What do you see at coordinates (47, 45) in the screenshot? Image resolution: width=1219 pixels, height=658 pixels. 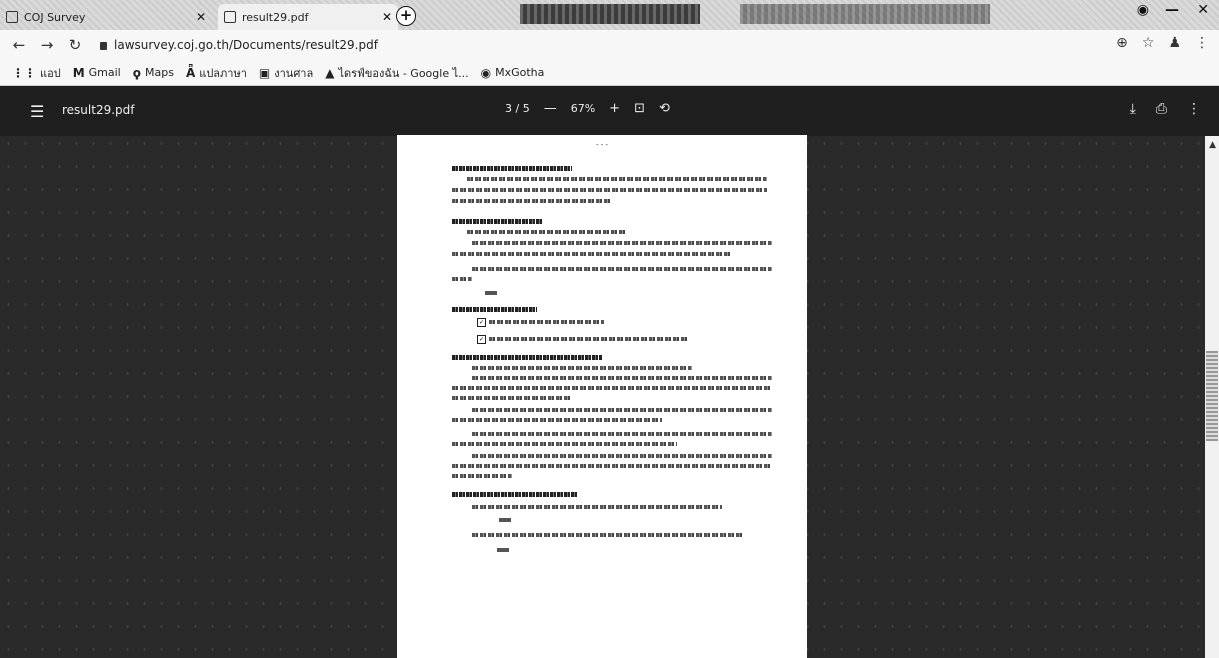 I see `forward-arrow-icon: →` at bounding box center [47, 45].